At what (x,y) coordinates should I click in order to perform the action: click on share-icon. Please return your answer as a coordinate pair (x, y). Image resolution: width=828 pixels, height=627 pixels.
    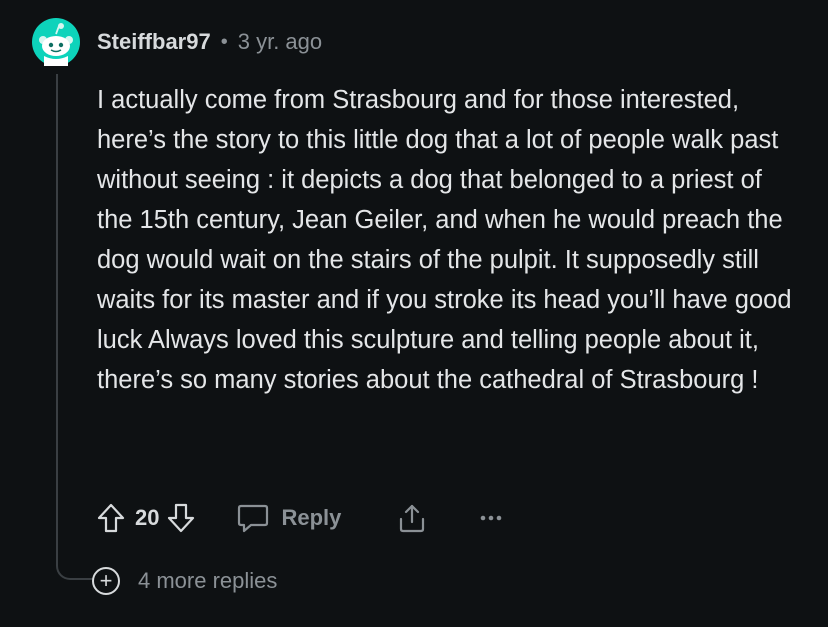
    Looking at the image, I should click on (412, 518).